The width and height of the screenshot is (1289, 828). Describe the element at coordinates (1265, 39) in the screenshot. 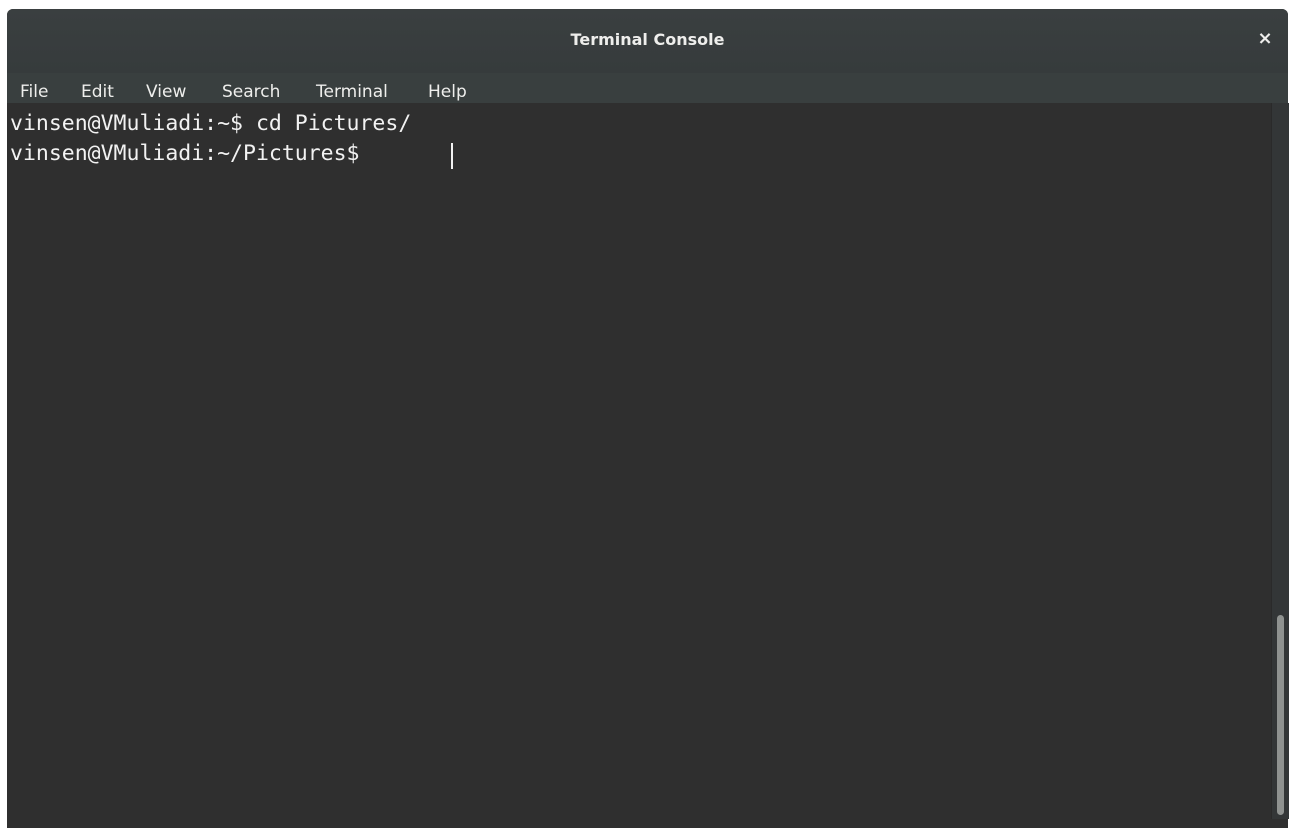

I see `close-icon: ×` at that location.